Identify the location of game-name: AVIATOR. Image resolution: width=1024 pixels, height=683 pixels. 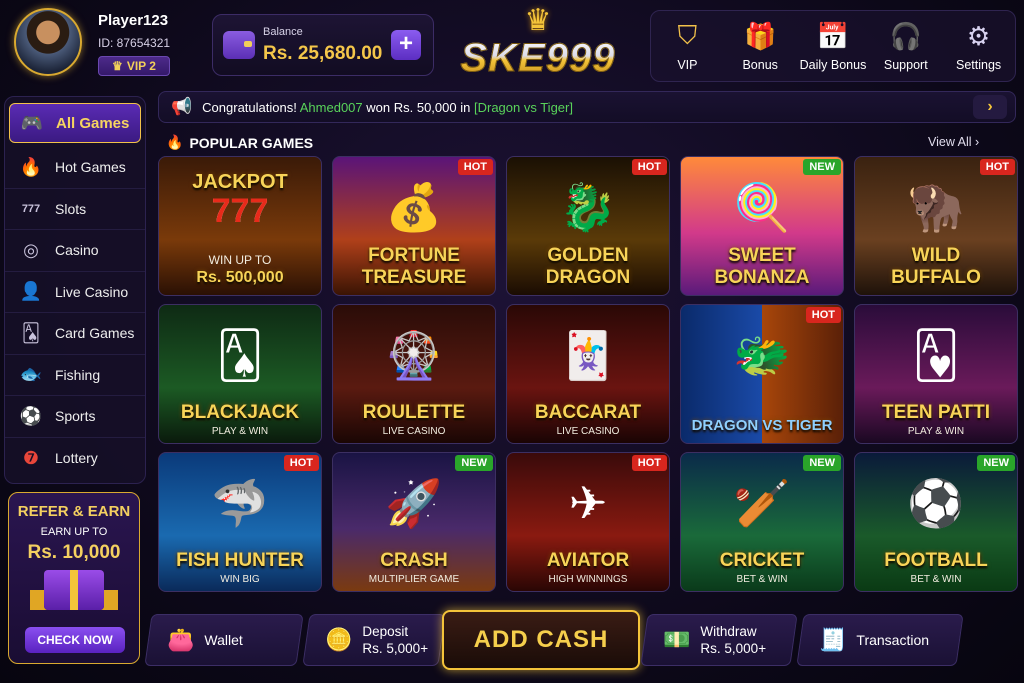
(588, 560).